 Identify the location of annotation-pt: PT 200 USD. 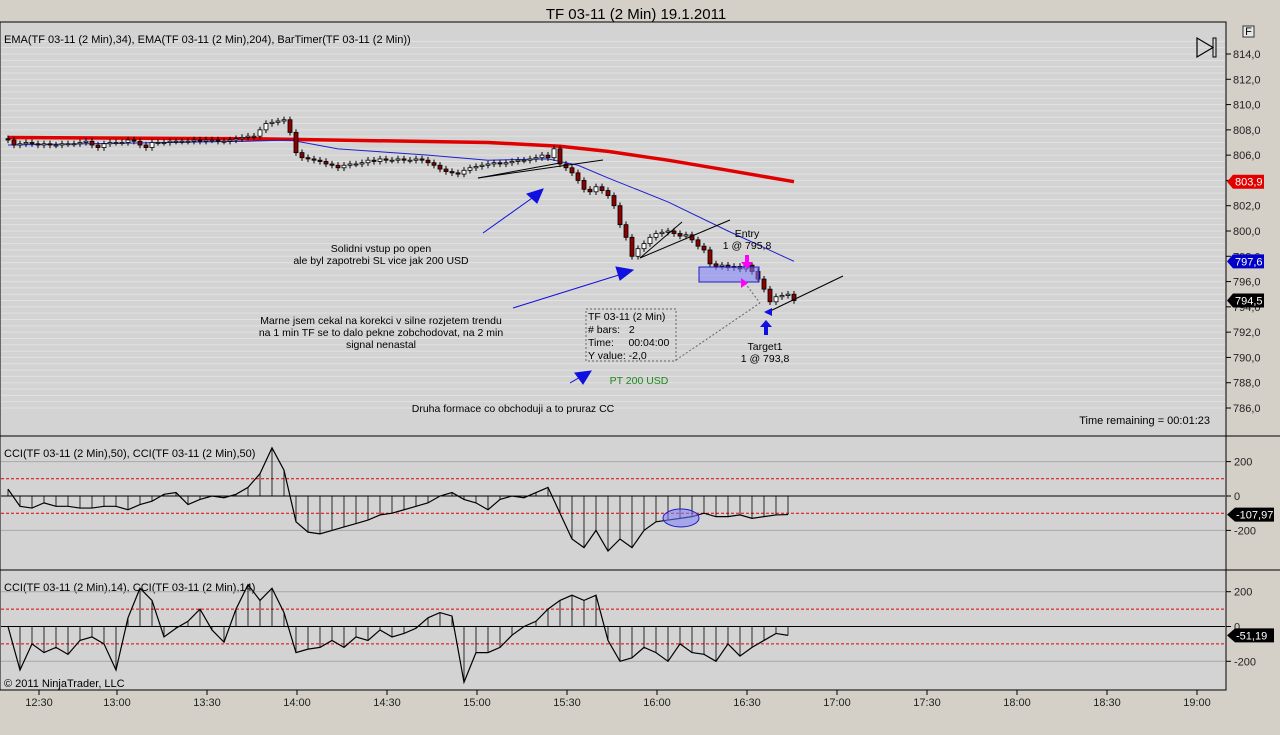
(639, 381).